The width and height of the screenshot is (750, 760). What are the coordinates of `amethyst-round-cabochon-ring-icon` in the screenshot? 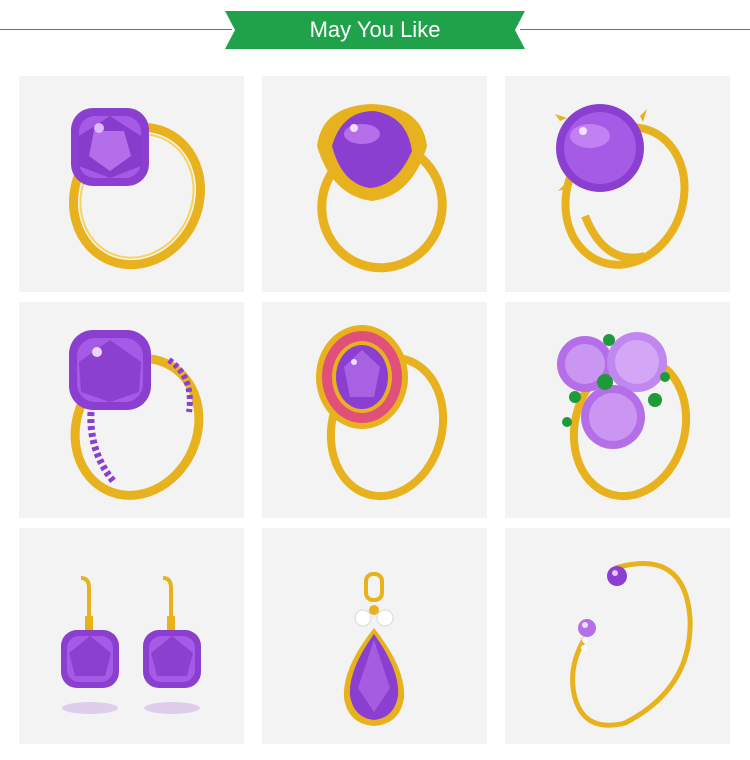 It's located at (622, 186).